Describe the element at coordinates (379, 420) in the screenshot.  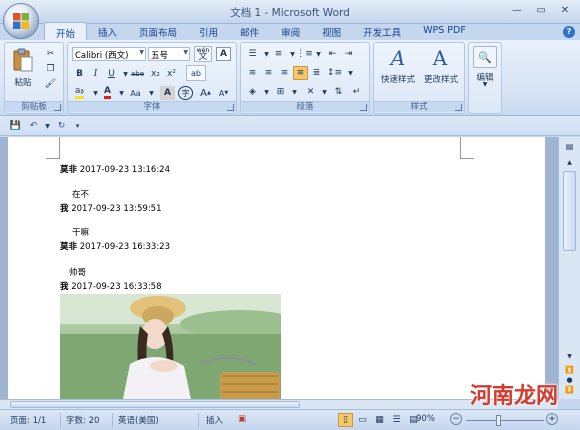
I see `web-layout-icon: ▦` at that location.